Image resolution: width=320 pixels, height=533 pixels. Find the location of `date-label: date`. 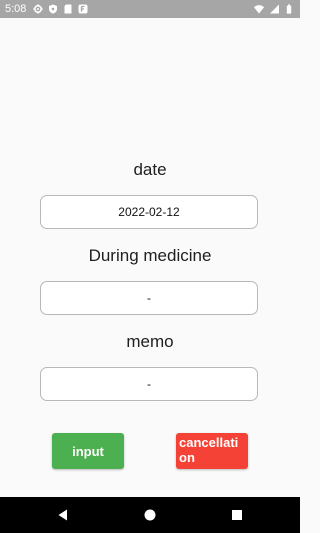

date-label: date is located at coordinates (150, 169).